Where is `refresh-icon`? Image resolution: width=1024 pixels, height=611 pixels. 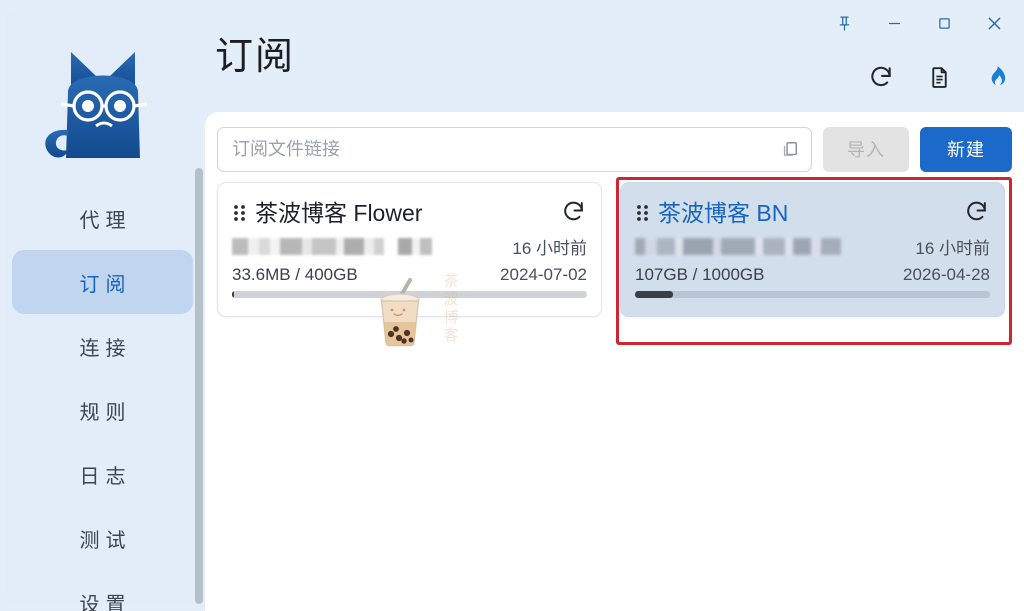 refresh-icon is located at coordinates (881, 77).